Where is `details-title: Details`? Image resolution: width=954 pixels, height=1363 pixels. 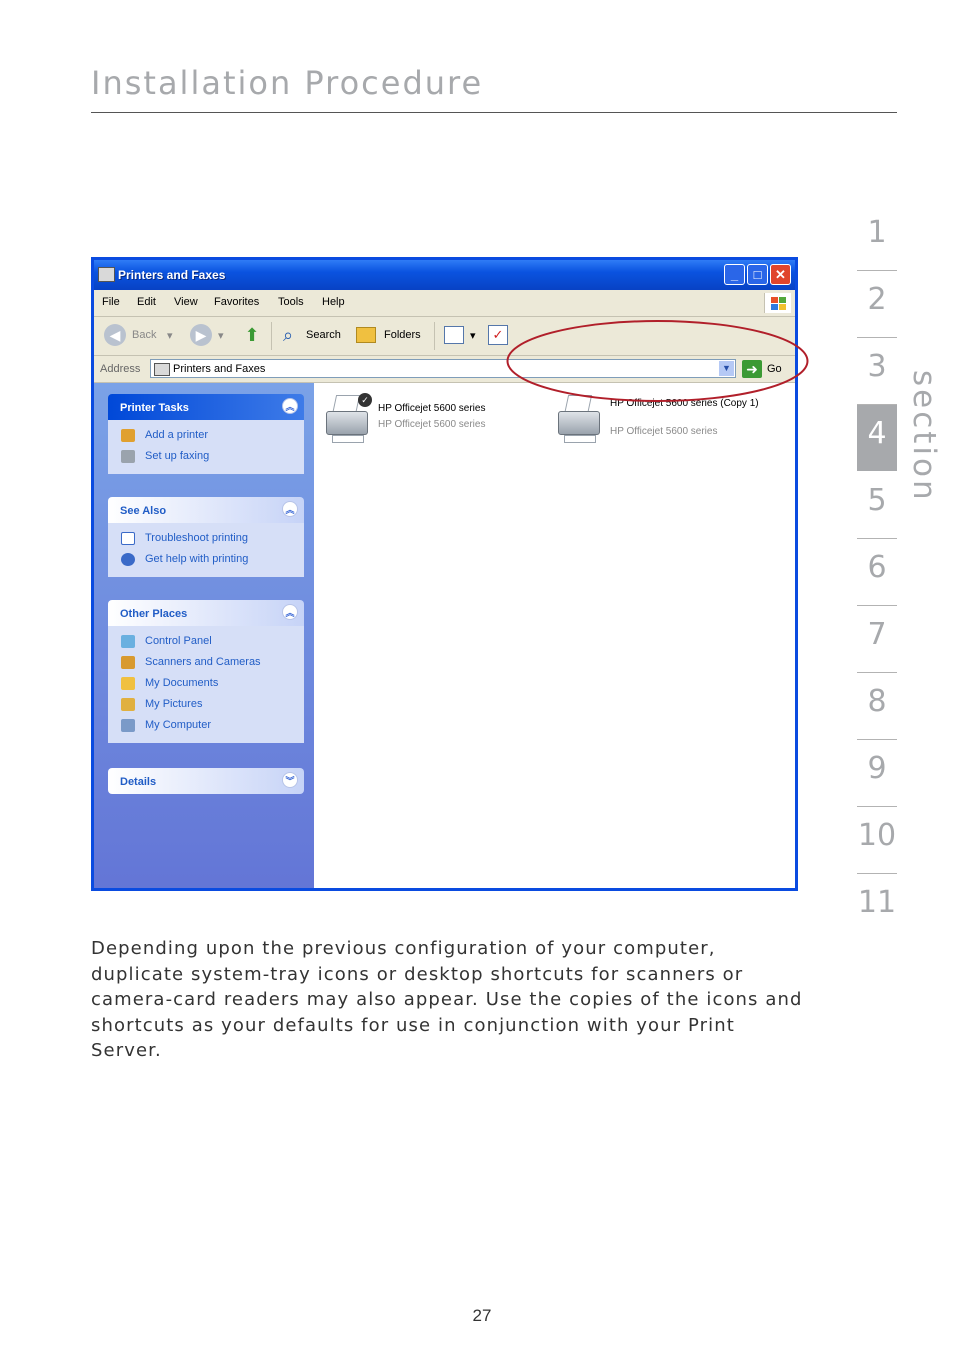 details-title: Details is located at coordinates (138, 782).